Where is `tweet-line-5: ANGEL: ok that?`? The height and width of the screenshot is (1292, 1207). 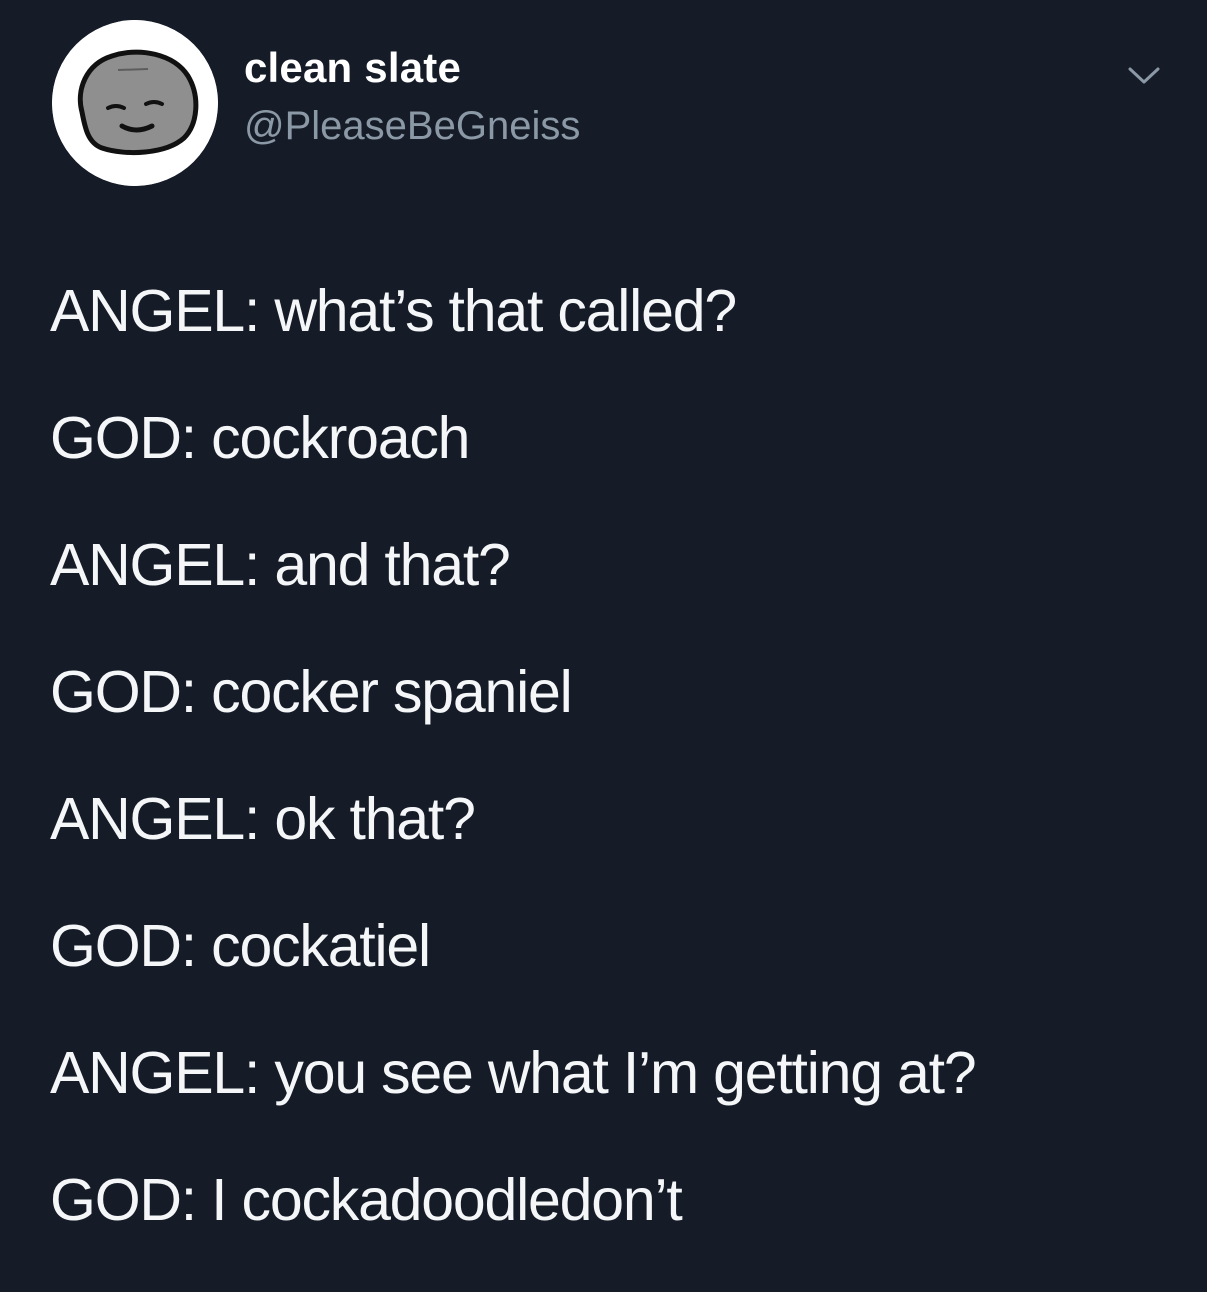 tweet-line-5: ANGEL: ok that? is located at coordinates (263, 819).